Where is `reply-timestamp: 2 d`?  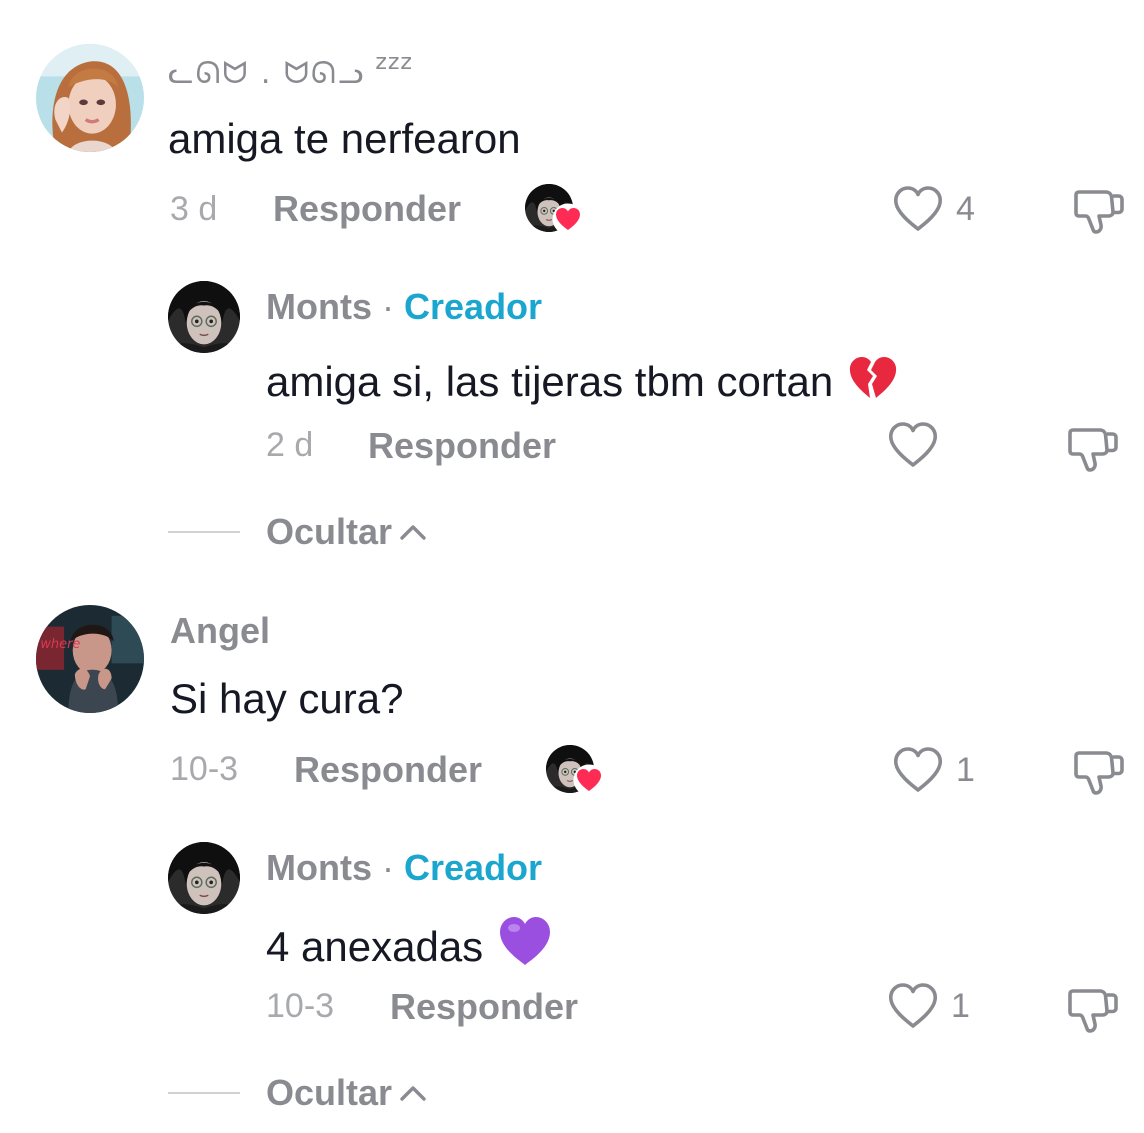 reply-timestamp: 2 d is located at coordinates (290, 445).